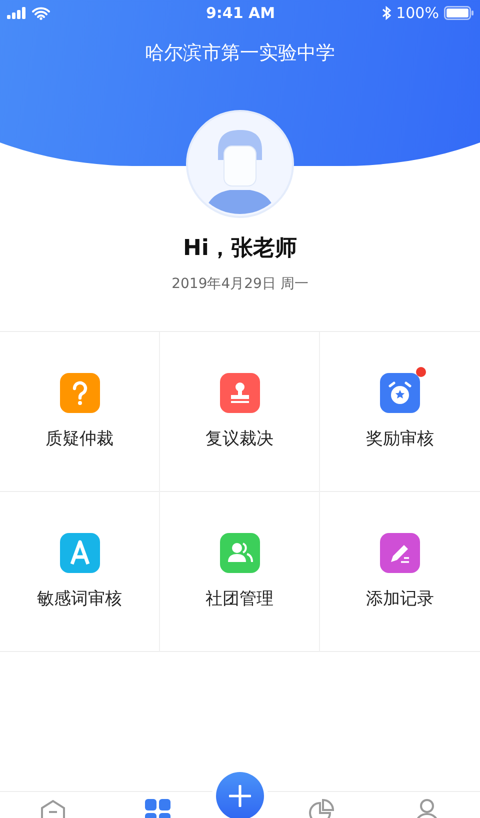 Image resolution: width=480 pixels, height=818 pixels. Describe the element at coordinates (241, 13) in the screenshot. I see `status-time: 9:41 AM` at that location.